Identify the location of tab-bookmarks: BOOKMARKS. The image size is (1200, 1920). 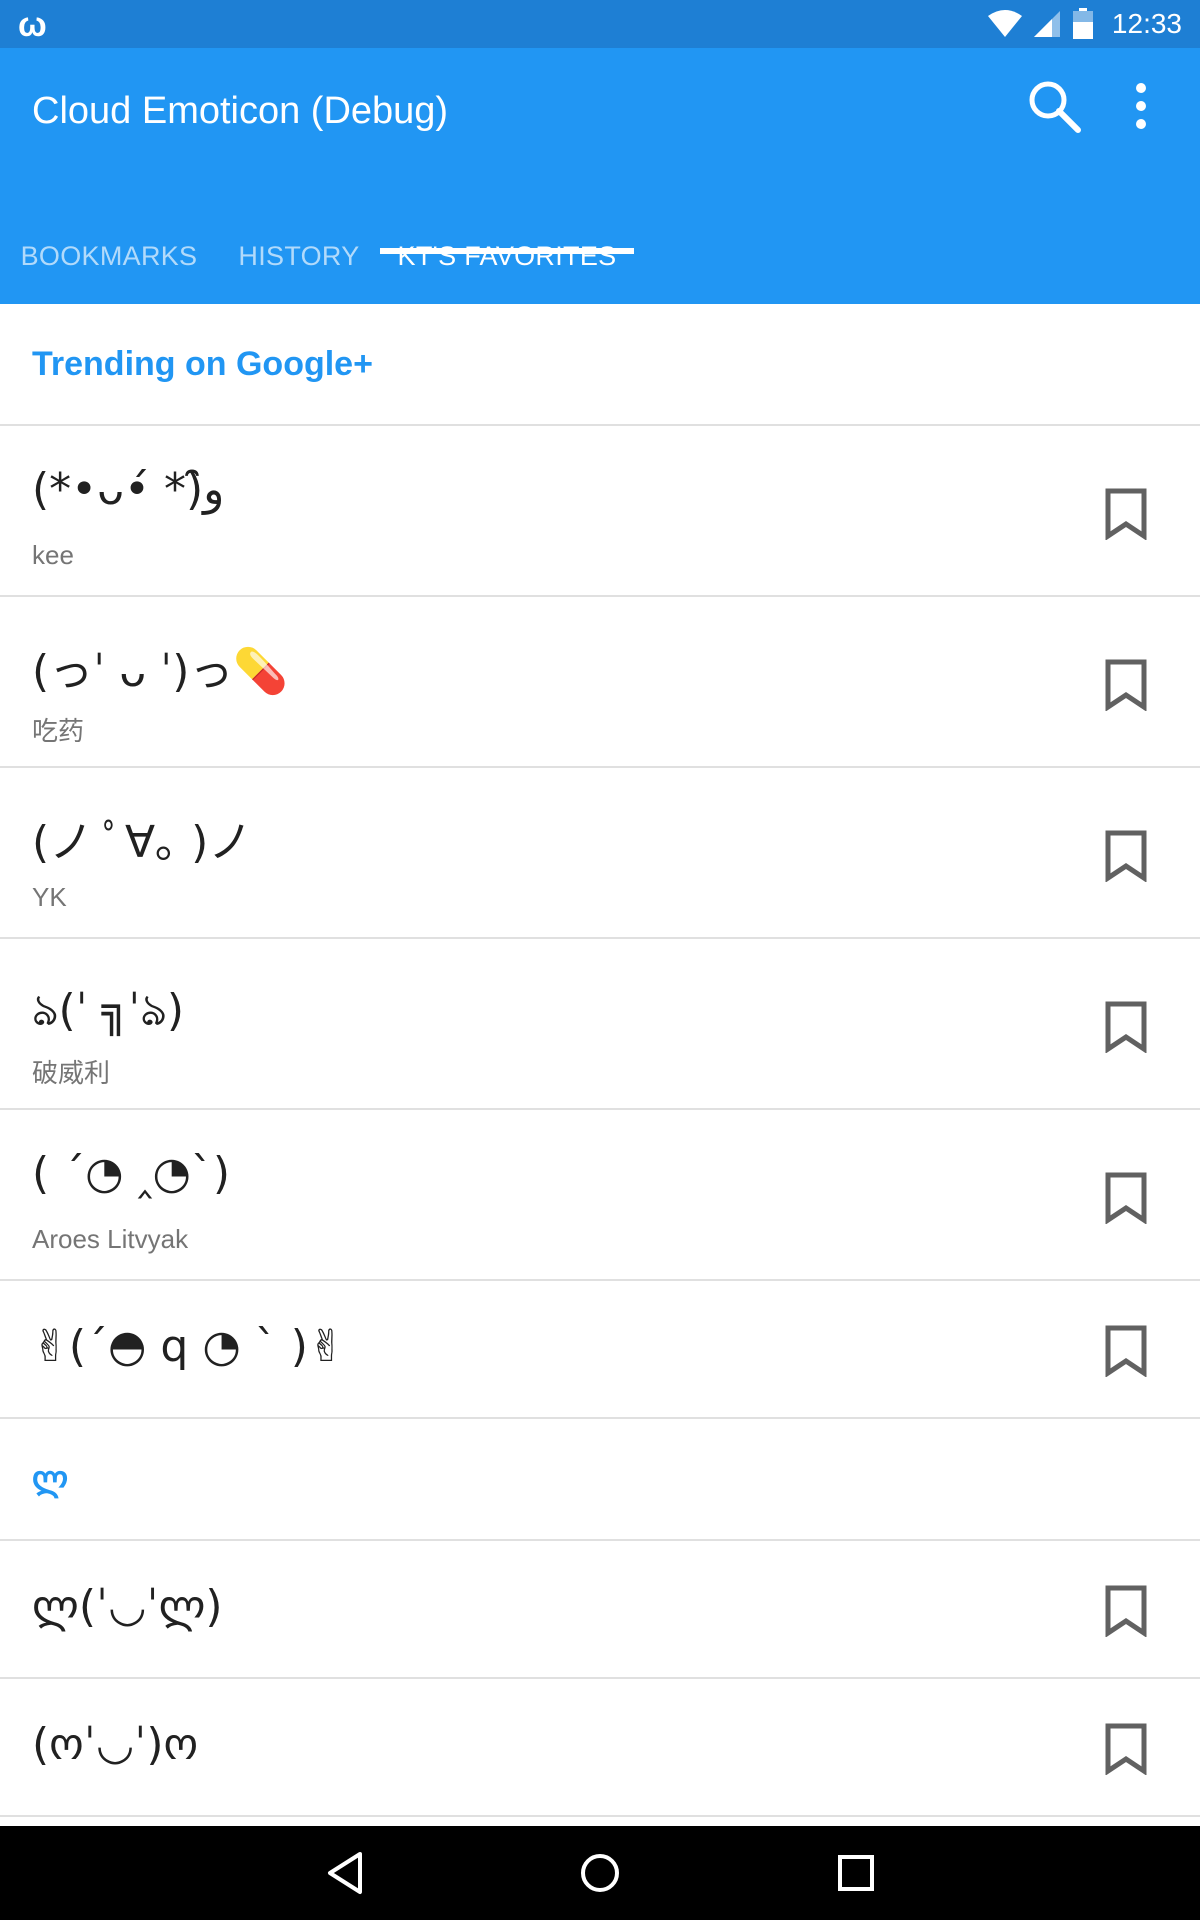
(109, 256).